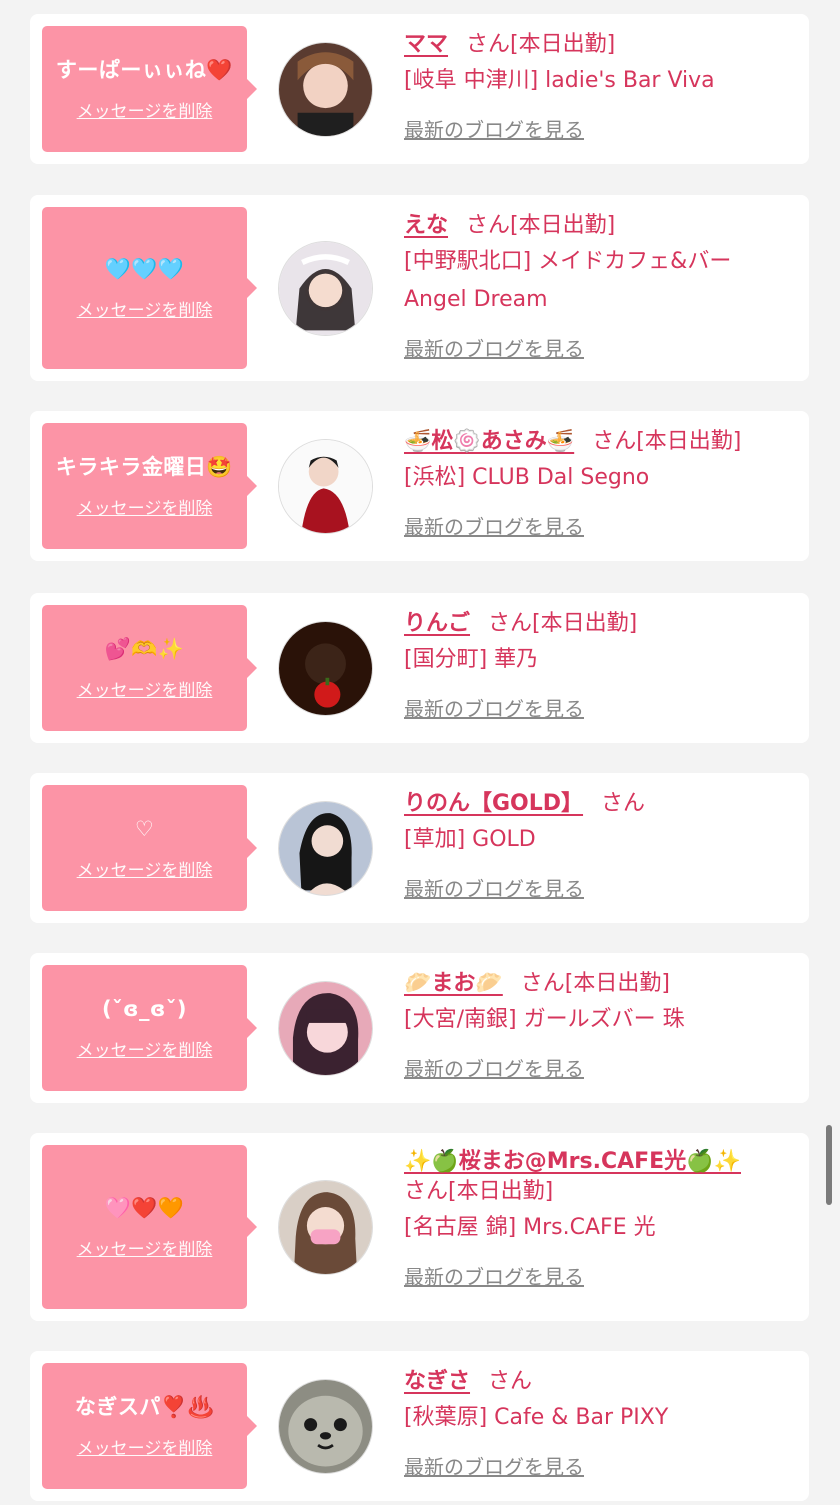 This screenshot has width=840, height=1505. I want to click on message-text: 🩵🩵🩵, so click(144, 268).